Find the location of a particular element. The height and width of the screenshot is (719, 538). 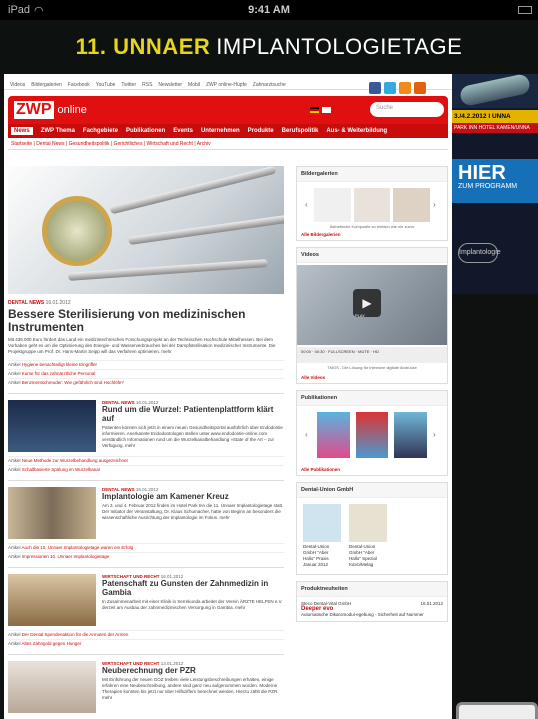

video-player: ▶ PLAY is located at coordinates (372, 305).